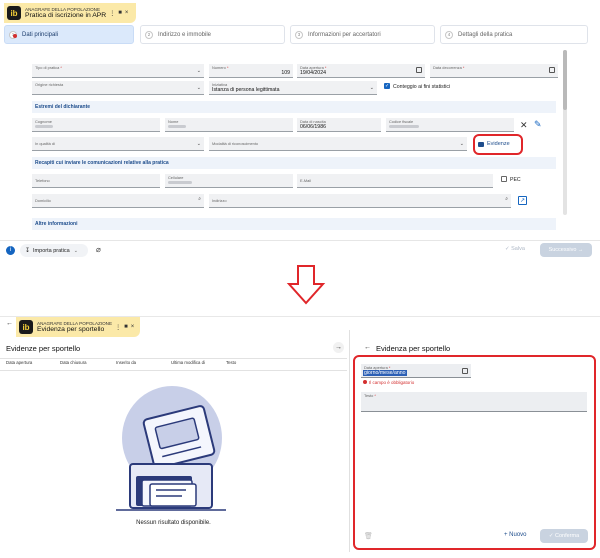 Image resolution: width=600 pixels, height=558 pixels. I want to click on column-header: Data apertura, so click(19, 365).